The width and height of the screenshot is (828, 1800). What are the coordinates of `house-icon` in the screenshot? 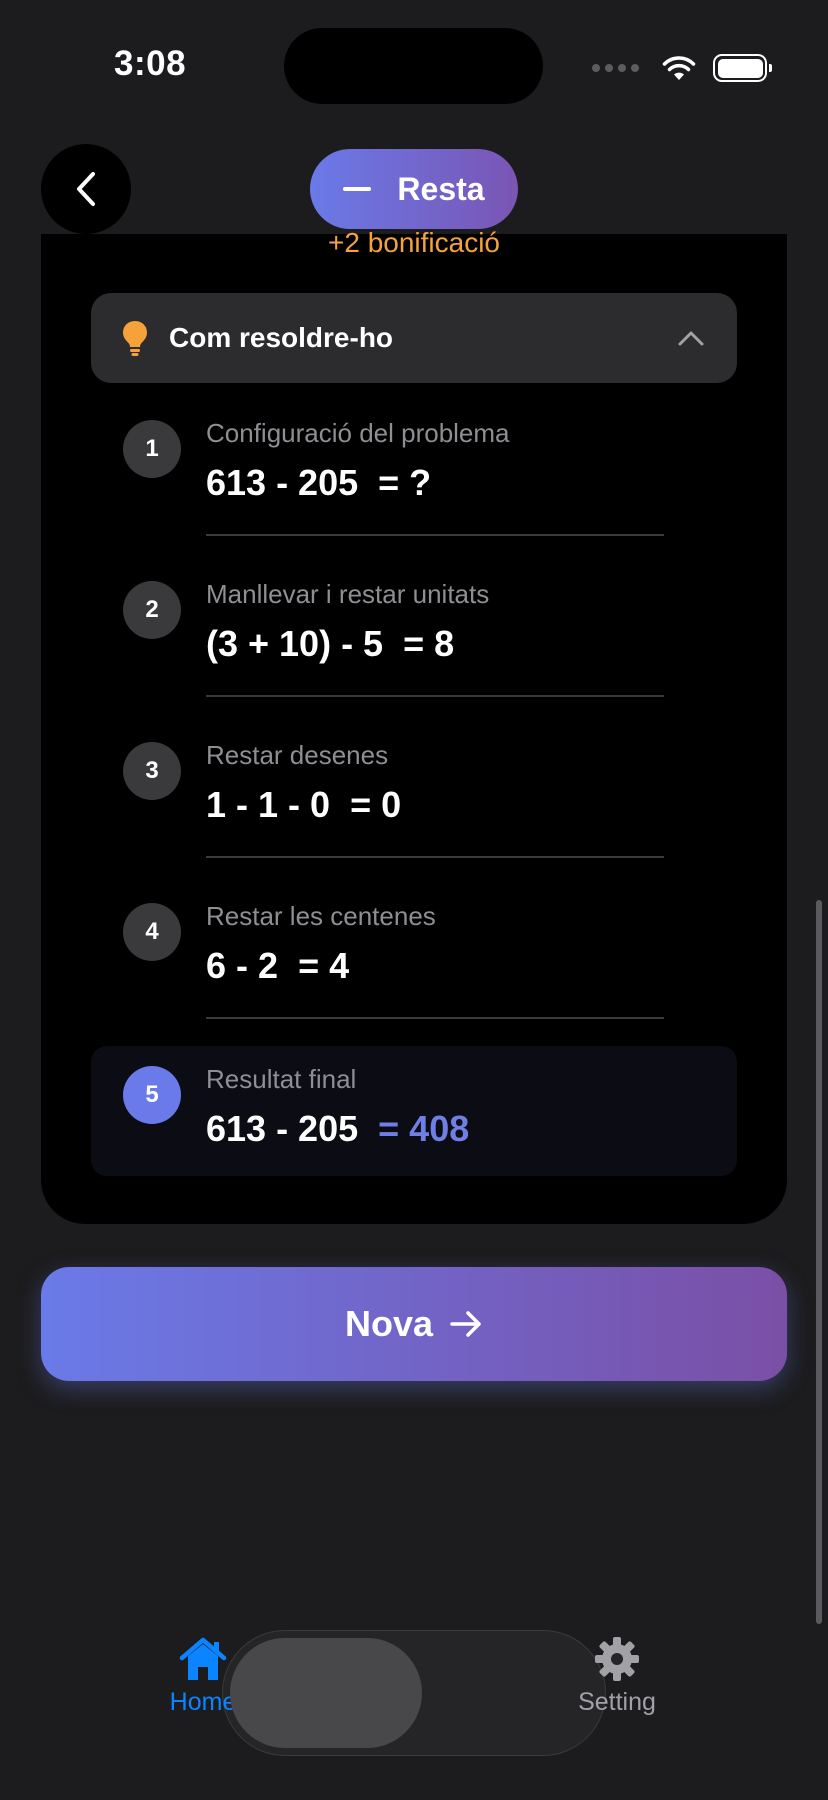 It's located at (203, 1658).